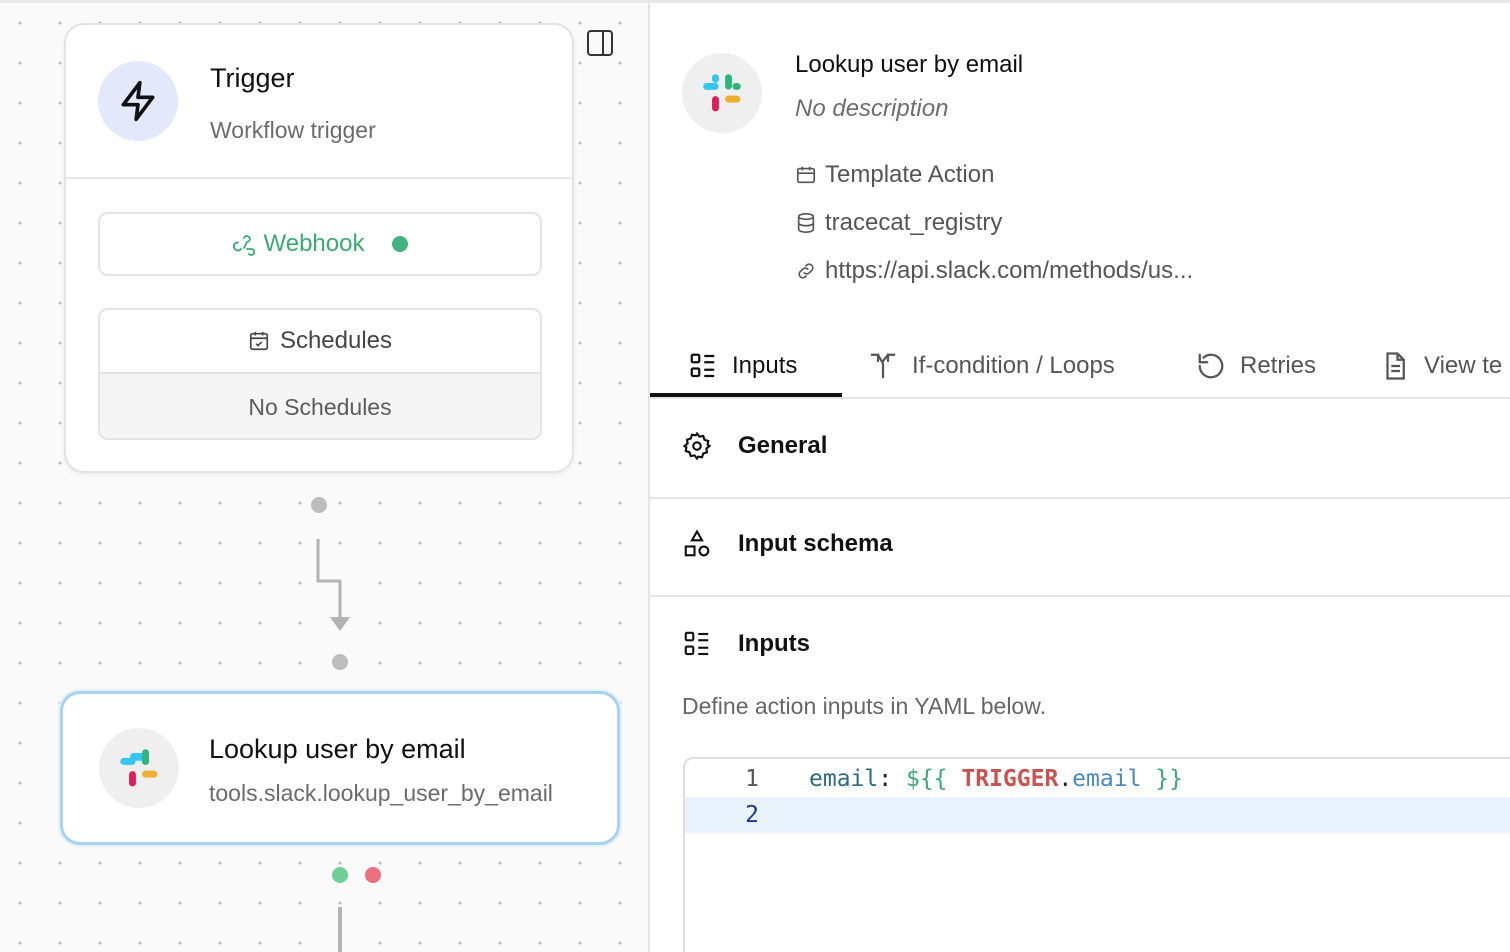 This screenshot has width=1510, height=952. What do you see at coordinates (243, 245) in the screenshot?
I see `webhook-icon` at bounding box center [243, 245].